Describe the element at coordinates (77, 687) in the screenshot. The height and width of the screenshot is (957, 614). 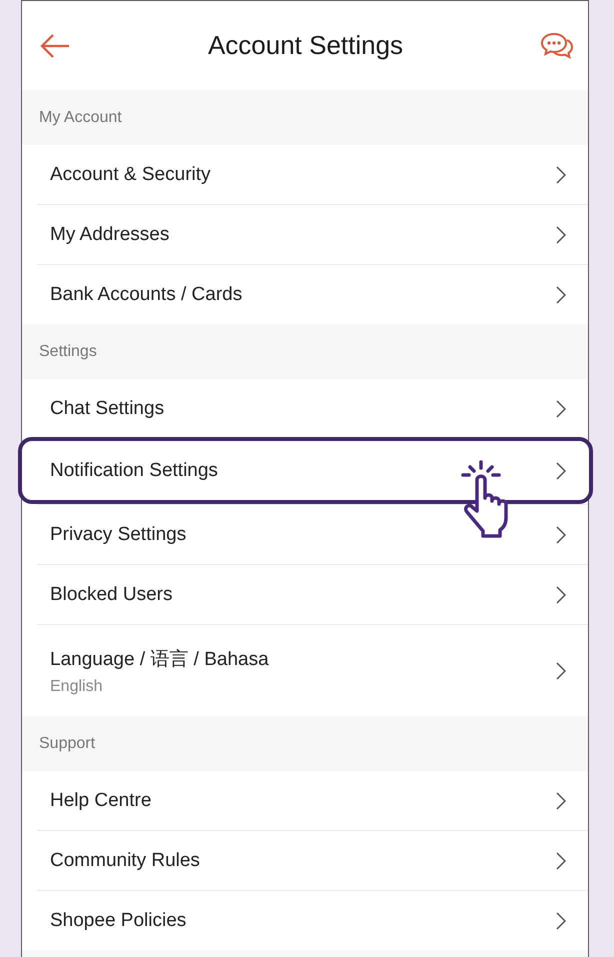
I see `item-value: English` at that location.